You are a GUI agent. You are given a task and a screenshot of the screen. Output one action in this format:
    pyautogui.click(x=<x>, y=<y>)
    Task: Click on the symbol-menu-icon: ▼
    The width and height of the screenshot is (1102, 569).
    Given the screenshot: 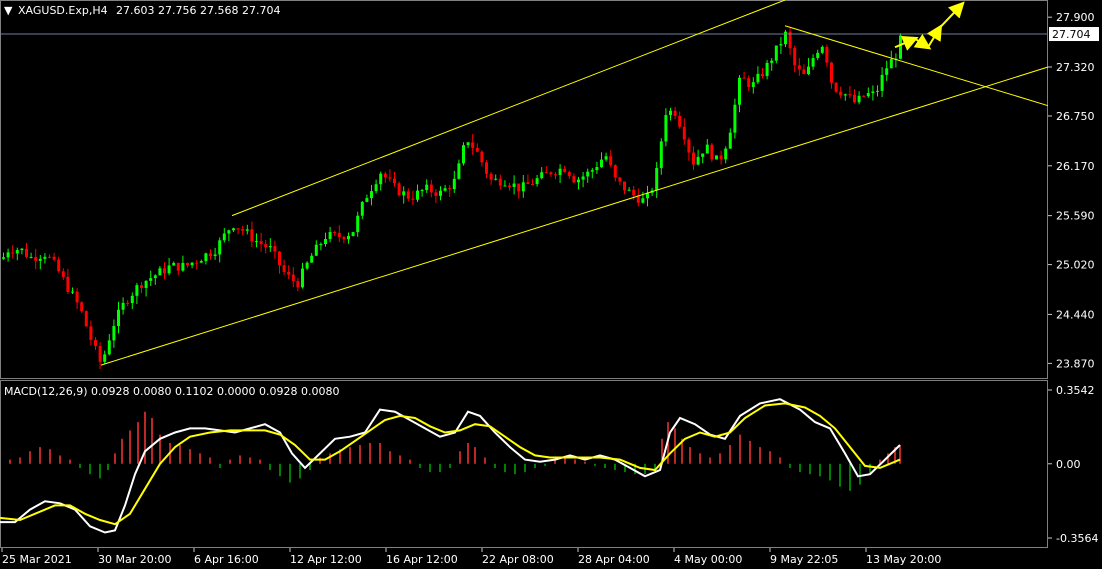 What is the action you would take?
    pyautogui.click(x=8, y=10)
    